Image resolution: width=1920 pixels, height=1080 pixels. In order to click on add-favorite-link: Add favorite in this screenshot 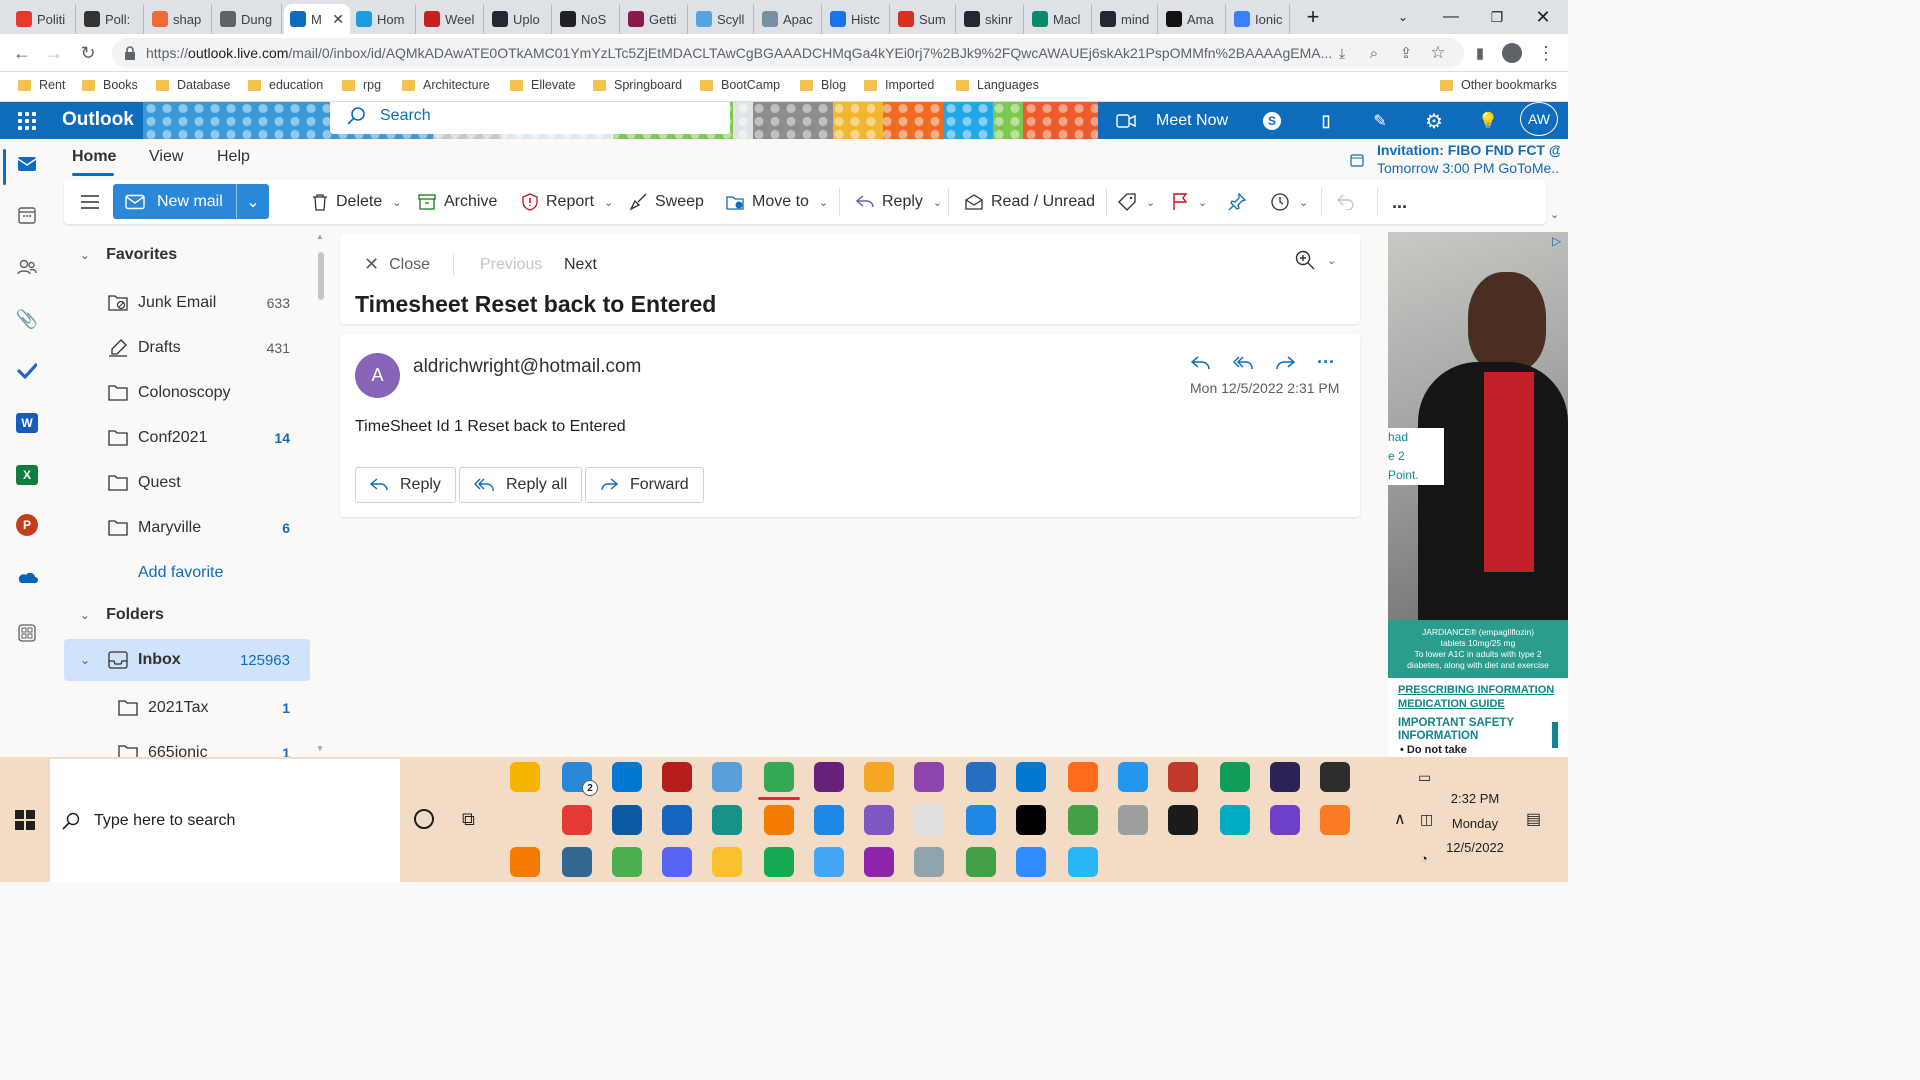, I will do `click(180, 573)`.